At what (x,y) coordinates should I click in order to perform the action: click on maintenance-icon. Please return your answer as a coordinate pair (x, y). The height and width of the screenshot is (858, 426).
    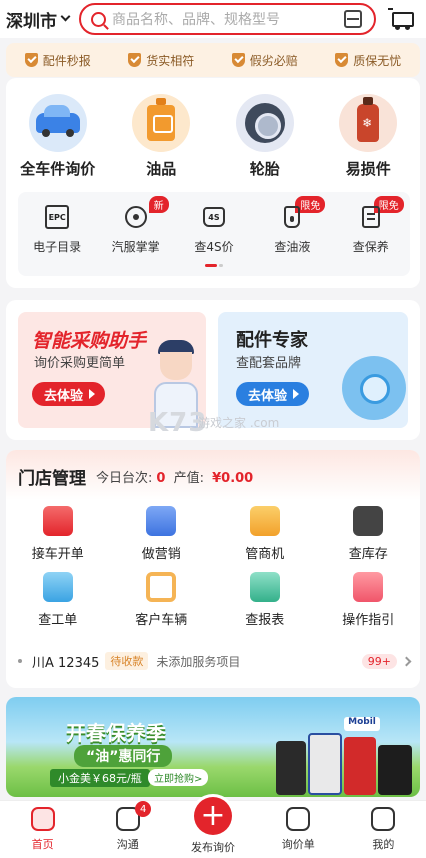
    Looking at the image, I should click on (370, 217).